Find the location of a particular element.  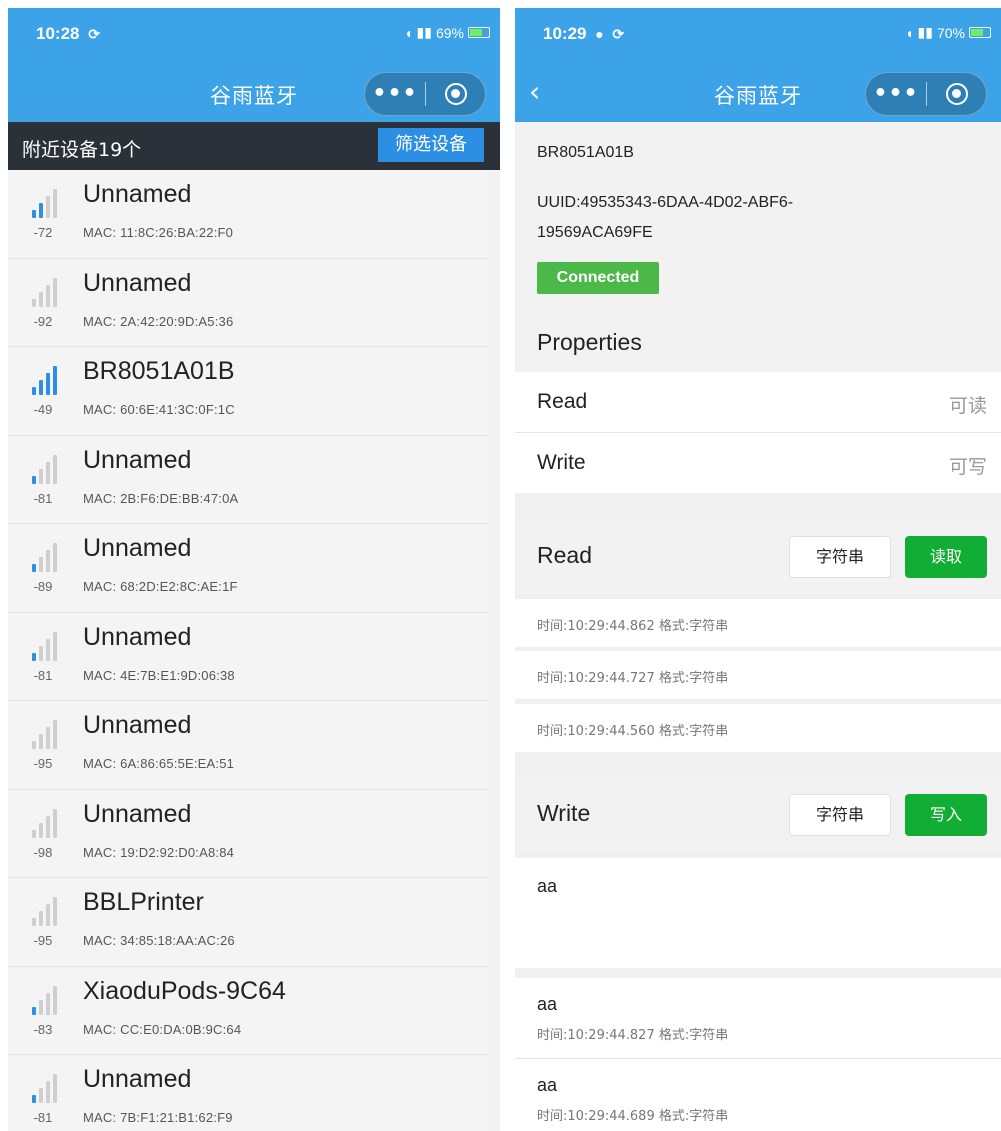

read-log-row: 时间:10:29:44.862 格式:字符串 is located at coordinates (758, 623).